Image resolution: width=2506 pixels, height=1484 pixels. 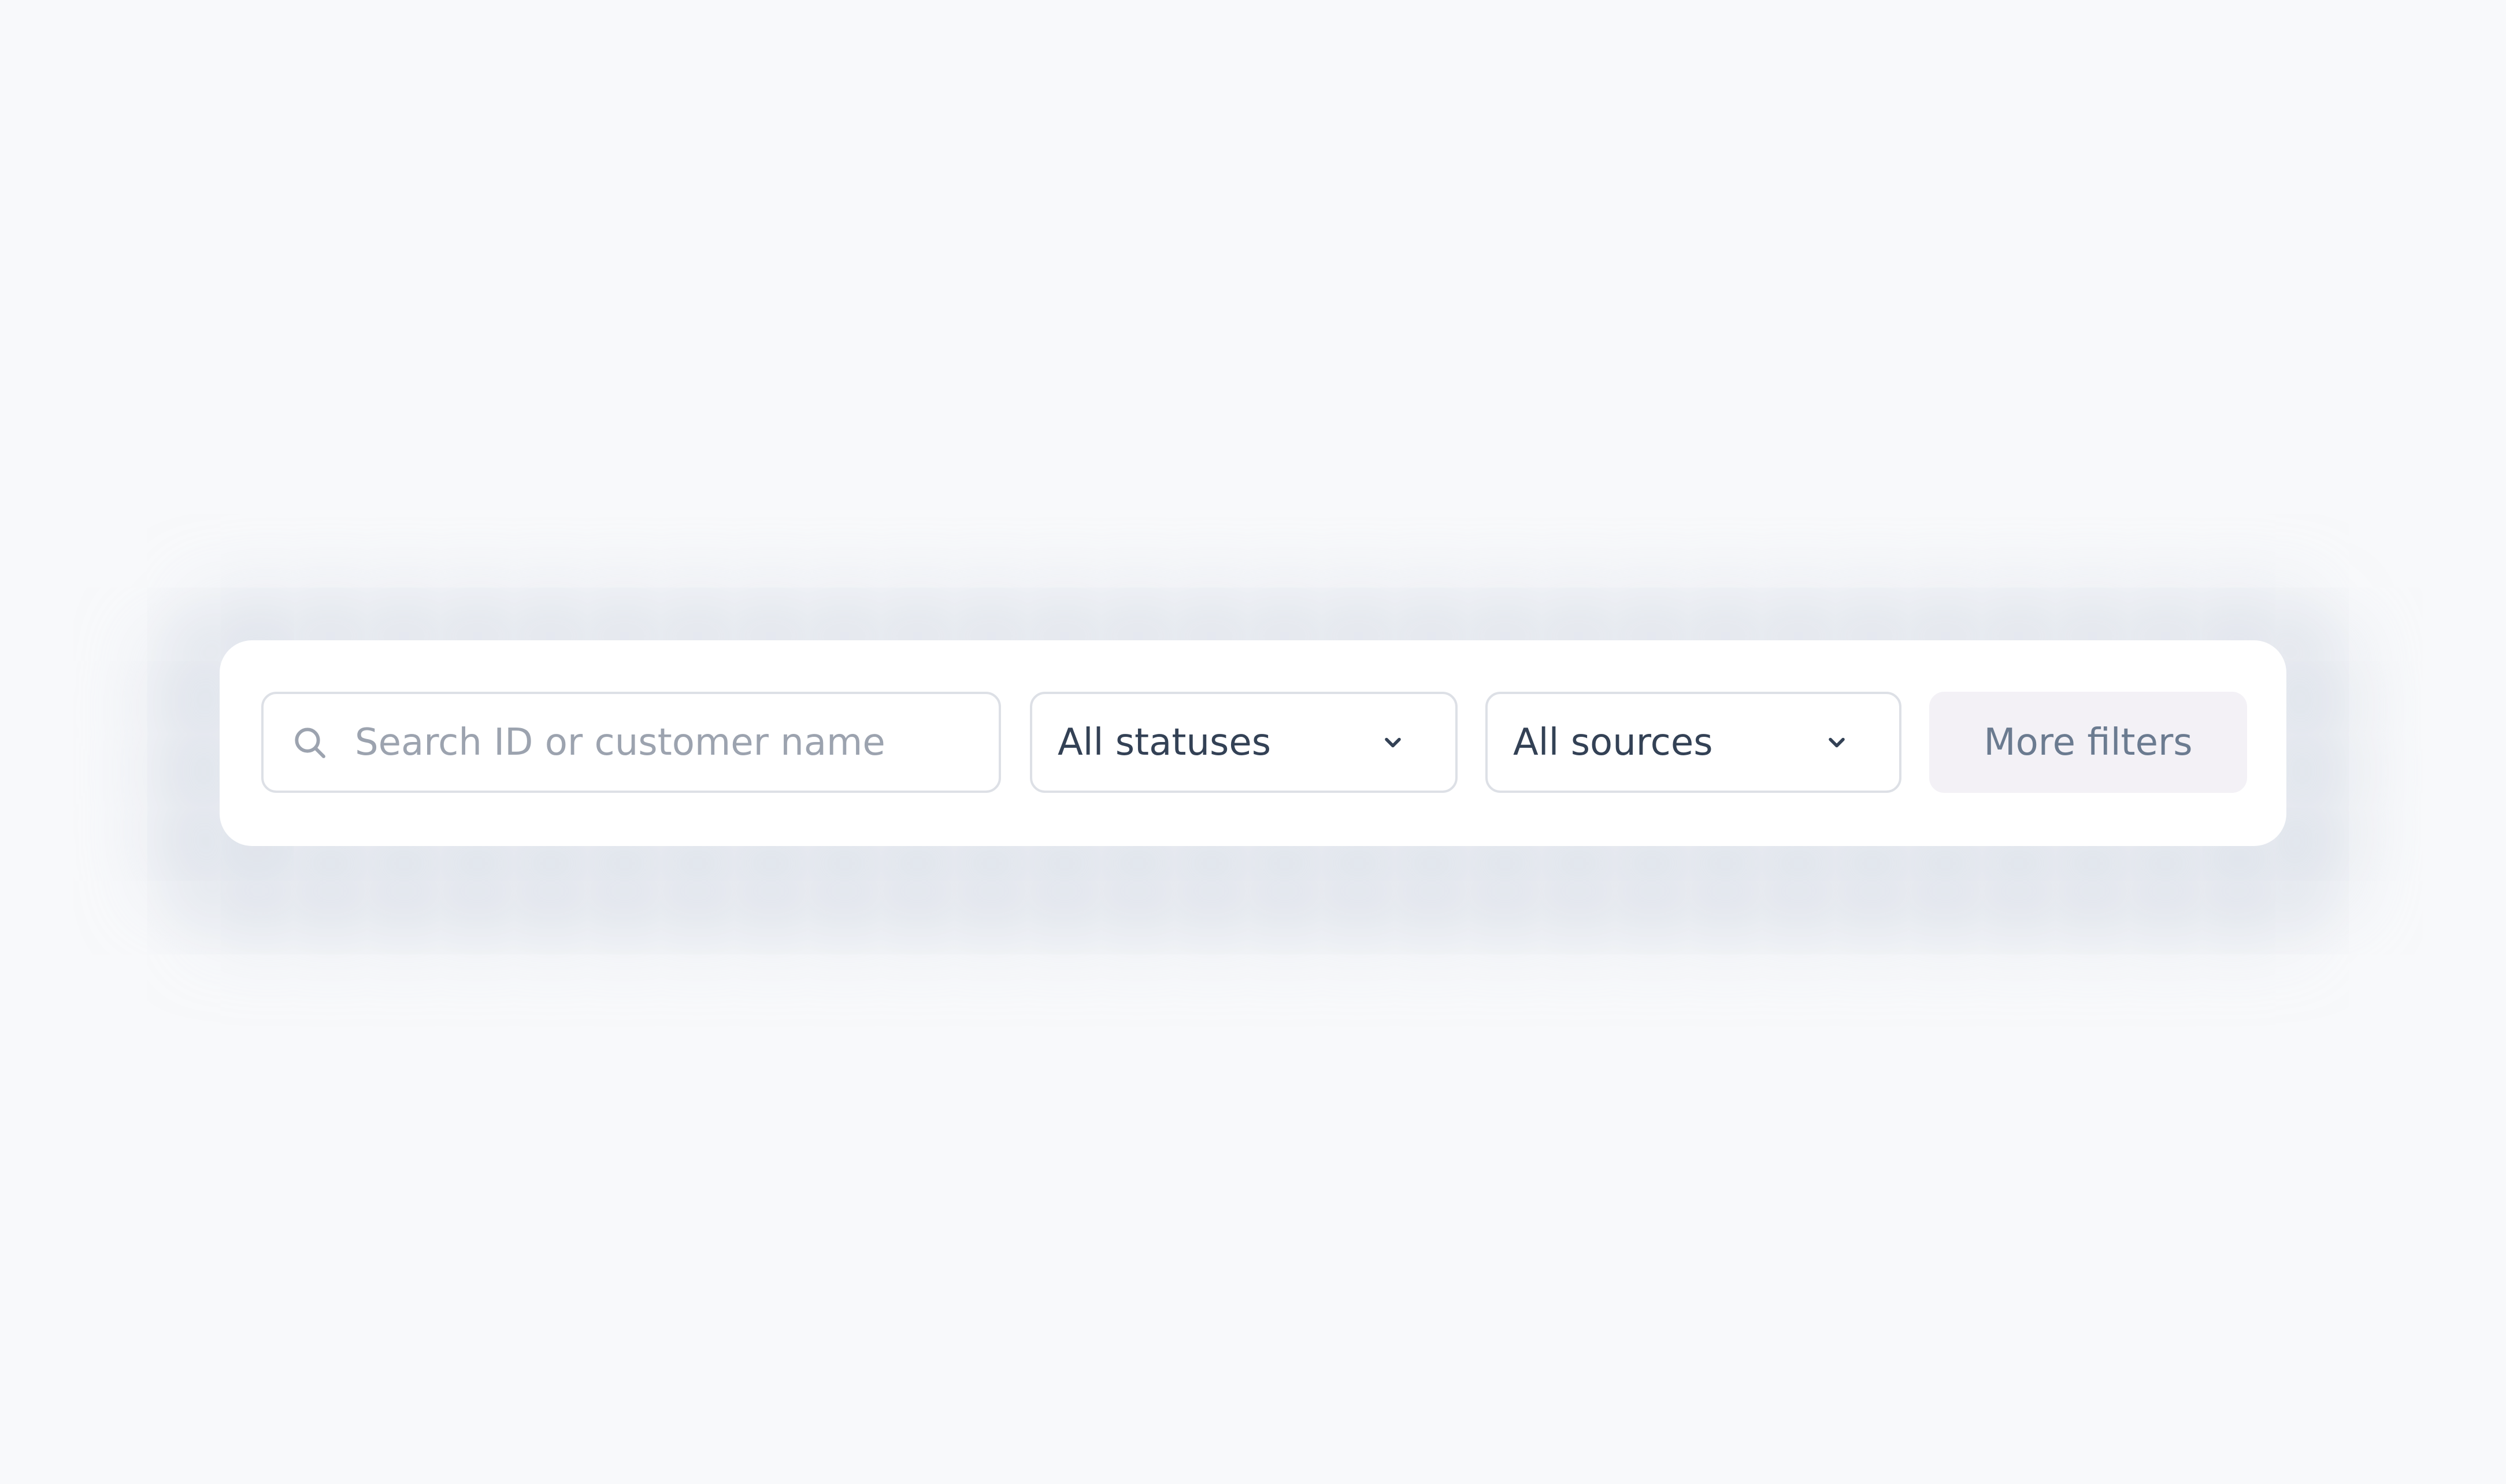 I want to click on search-icon, so click(x=310, y=742).